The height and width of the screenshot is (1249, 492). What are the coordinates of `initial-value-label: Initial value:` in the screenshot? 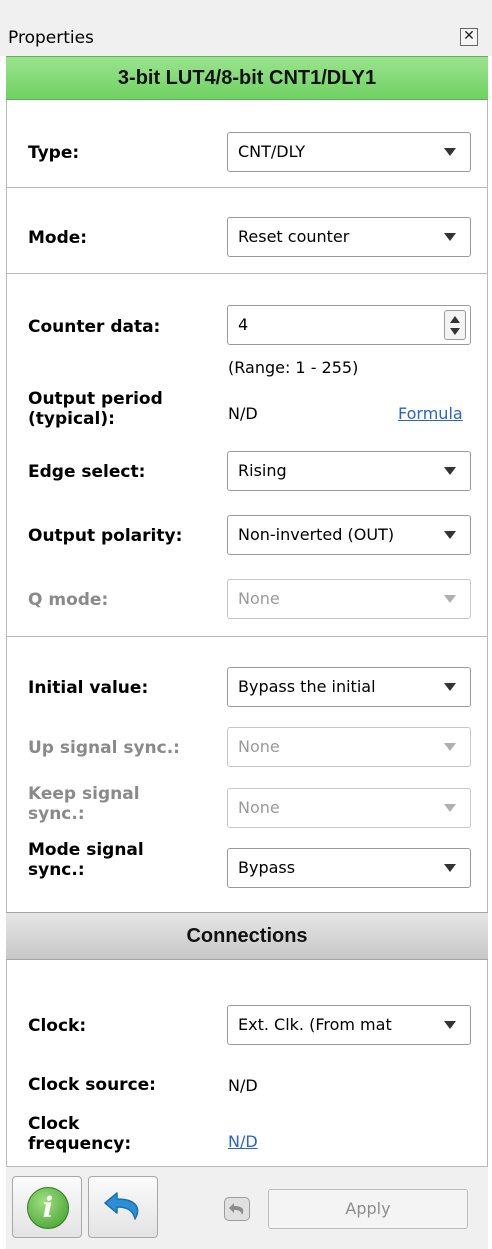 It's located at (88, 688).